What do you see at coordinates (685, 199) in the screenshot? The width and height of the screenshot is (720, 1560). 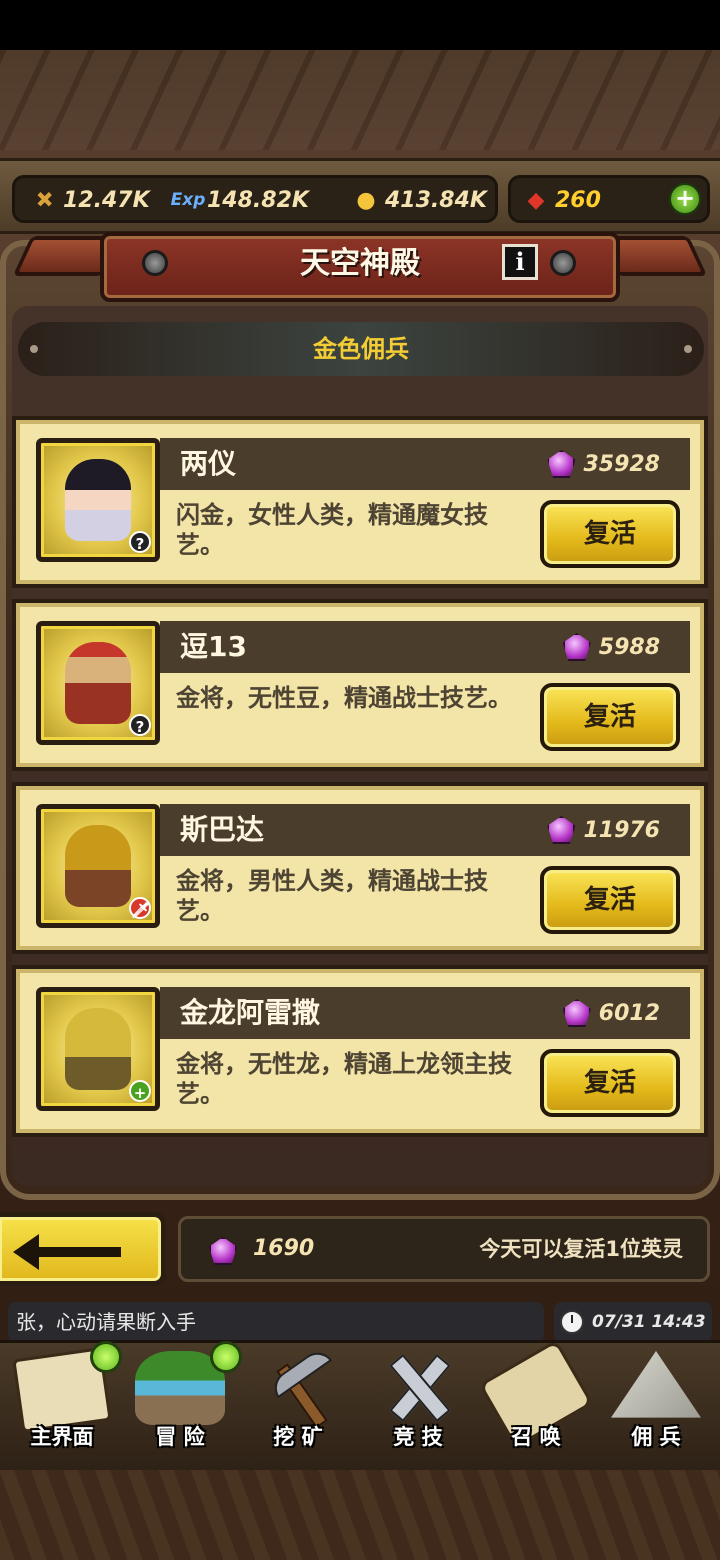 I see `add-ruby-button: +` at bounding box center [685, 199].